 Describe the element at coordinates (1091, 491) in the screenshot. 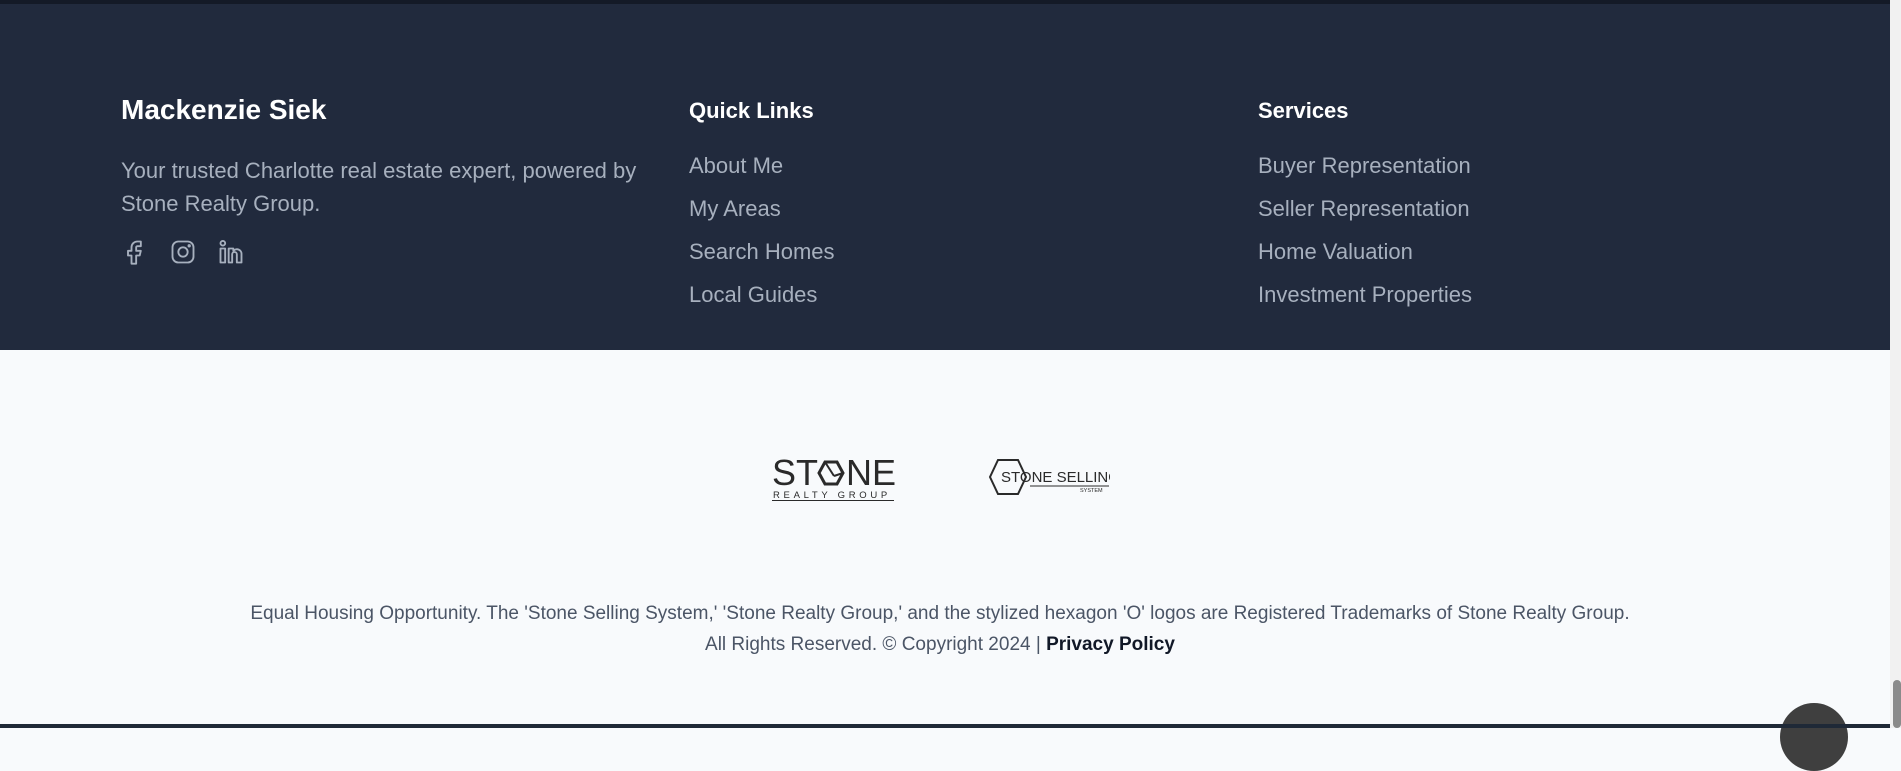

I see `svg-text: SYSTEM` at that location.